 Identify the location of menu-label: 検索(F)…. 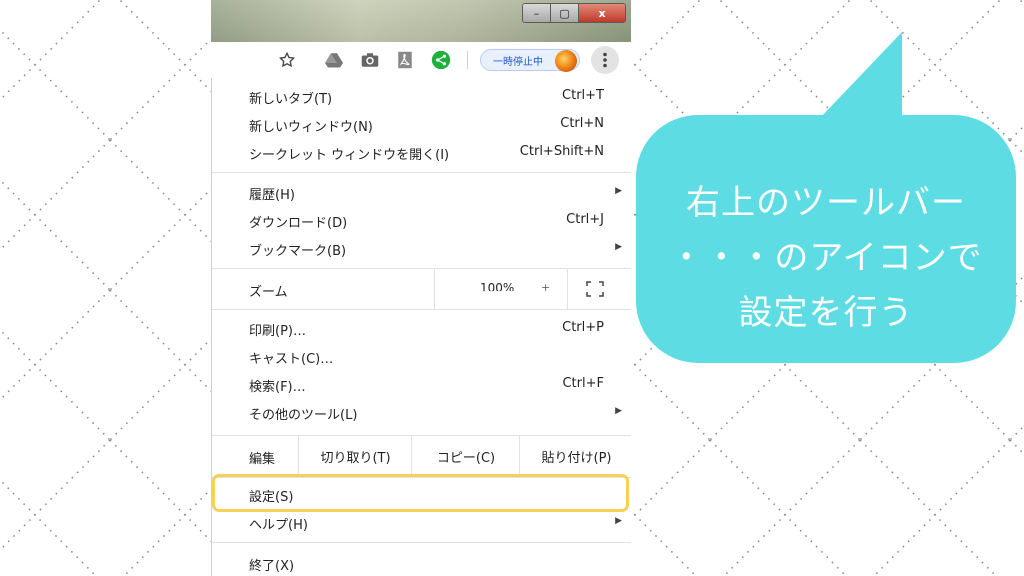
(277, 387).